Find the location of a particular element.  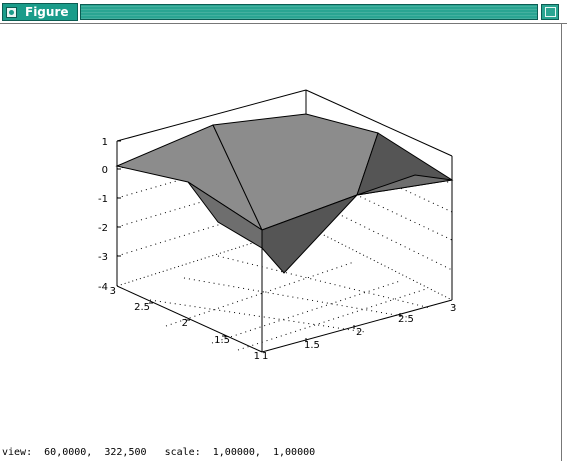

scale-x: 1,00000, is located at coordinates (236, 452).